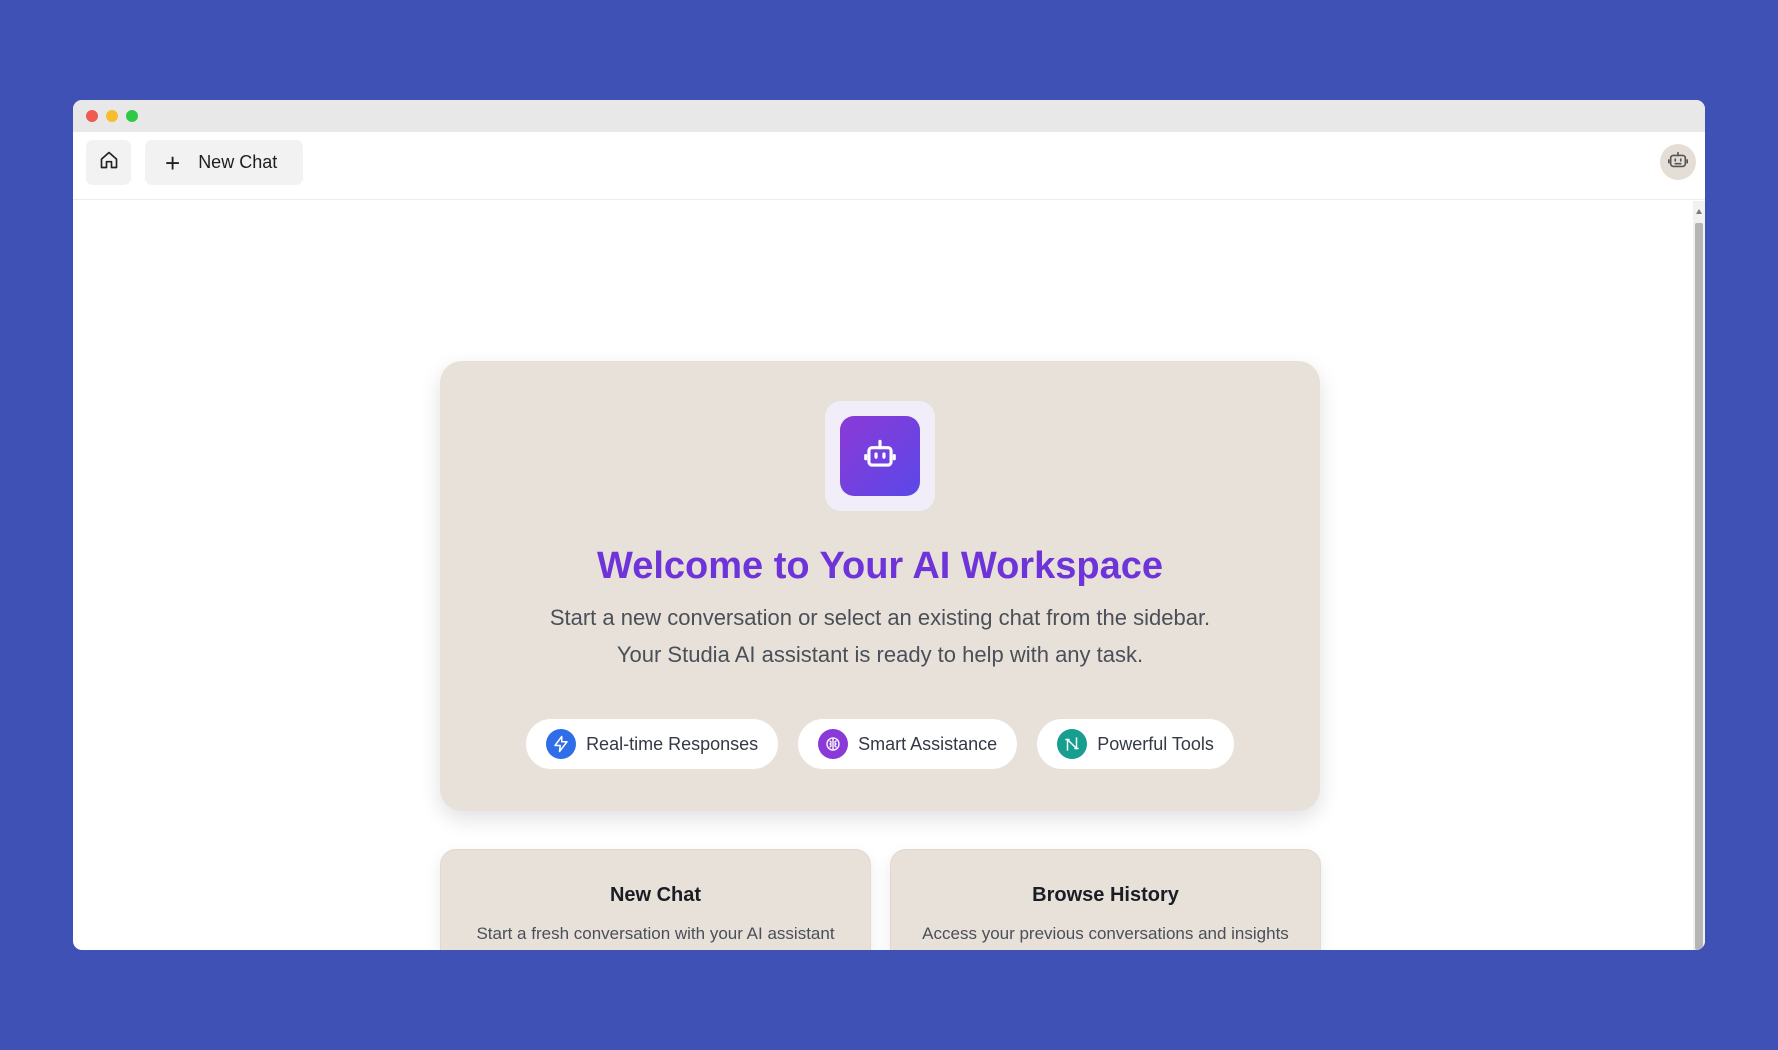 This screenshot has height=1050, width=1778. I want to click on assistant-avatar-button, so click(1678, 162).